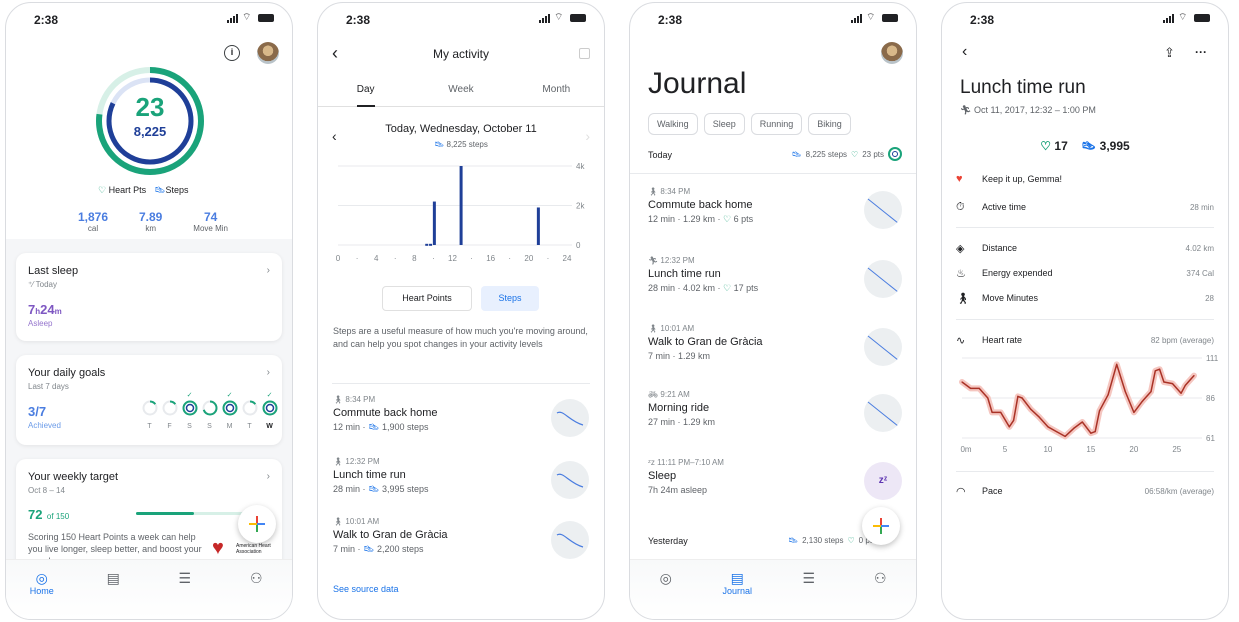 Image resolution: width=1239 pixels, height=622 pixels. Describe the element at coordinates (366, 589) in the screenshot. I see `see-source-data-link: See source data` at that location.